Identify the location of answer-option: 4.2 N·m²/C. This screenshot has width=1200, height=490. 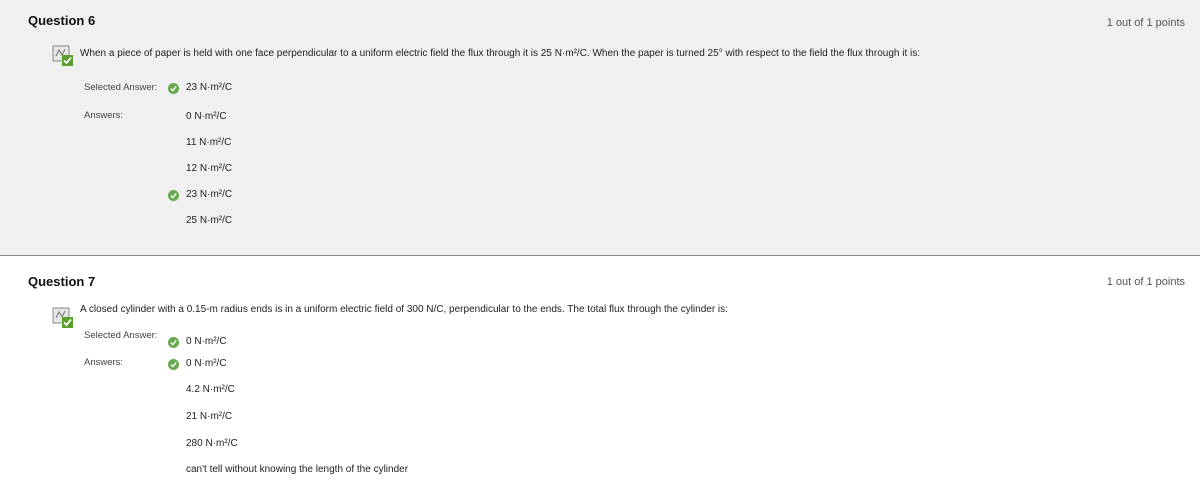
(210, 390).